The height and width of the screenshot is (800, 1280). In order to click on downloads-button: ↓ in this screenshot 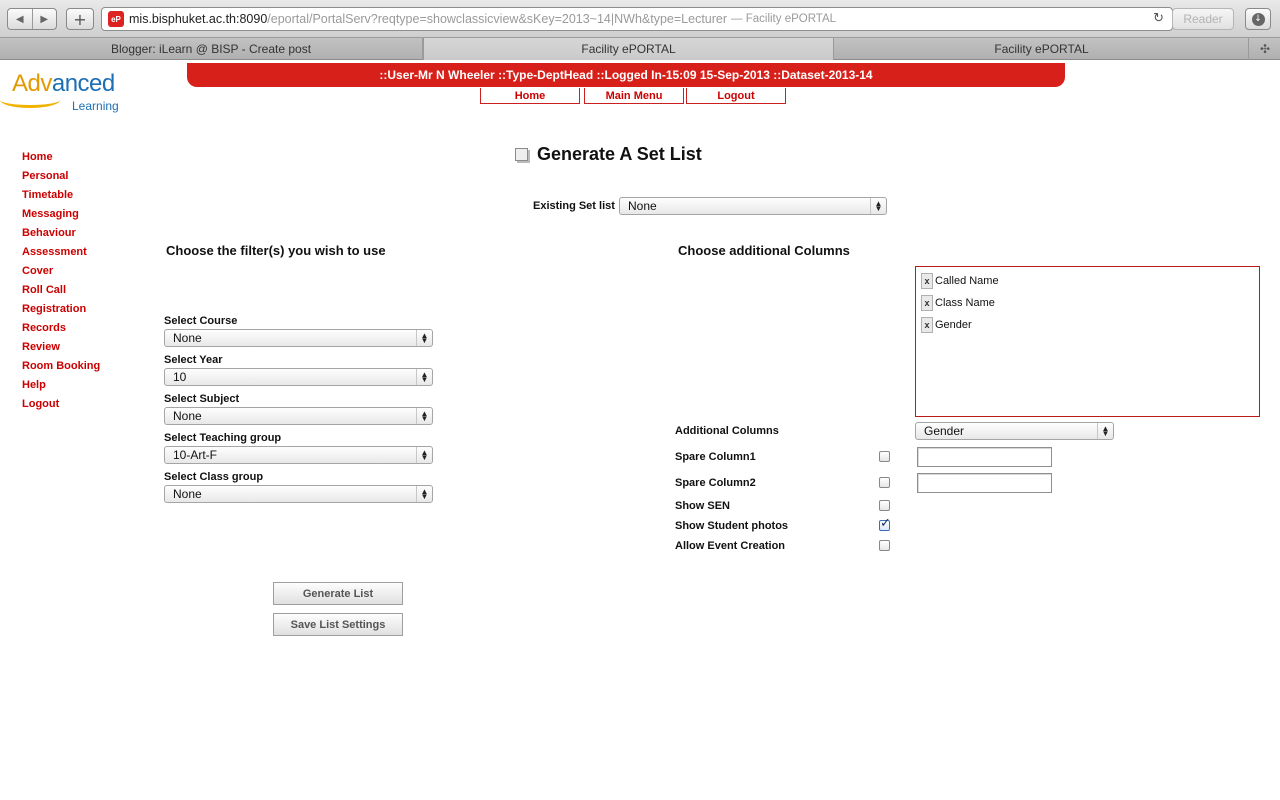, I will do `click(1258, 19)`.